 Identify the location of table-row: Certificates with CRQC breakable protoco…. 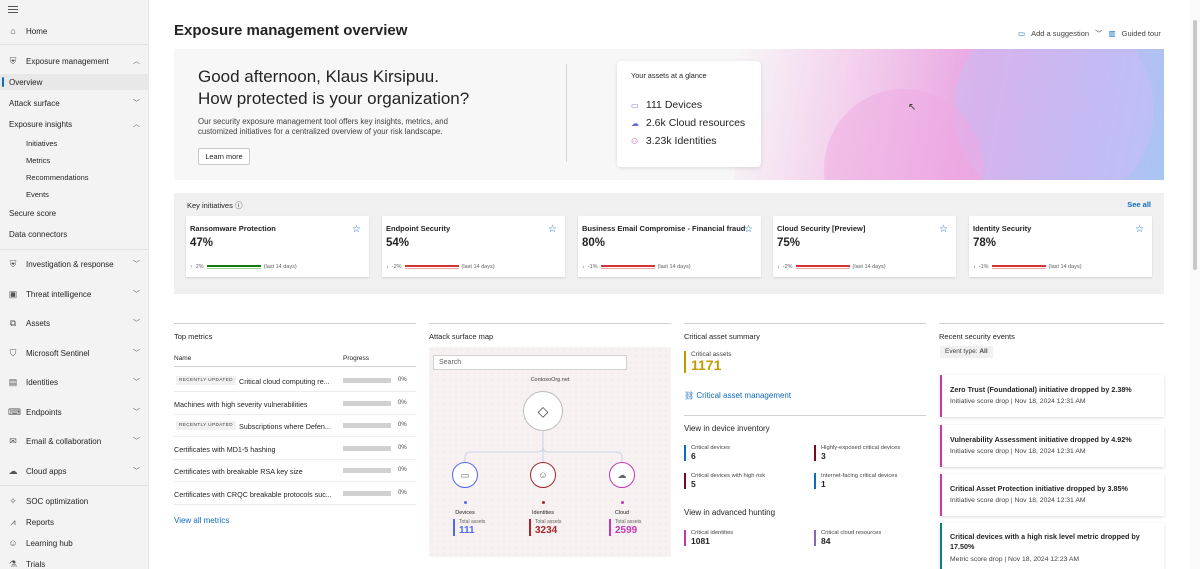
(295, 494).